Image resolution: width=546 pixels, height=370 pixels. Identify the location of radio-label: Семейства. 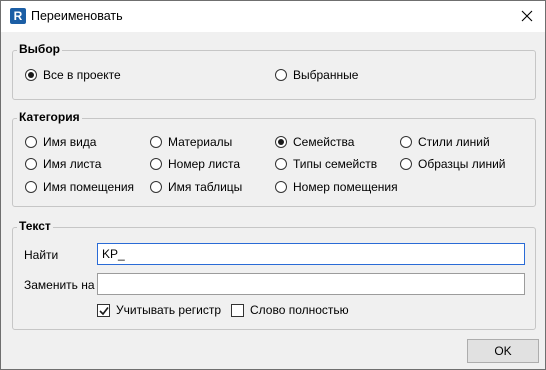
(324, 142).